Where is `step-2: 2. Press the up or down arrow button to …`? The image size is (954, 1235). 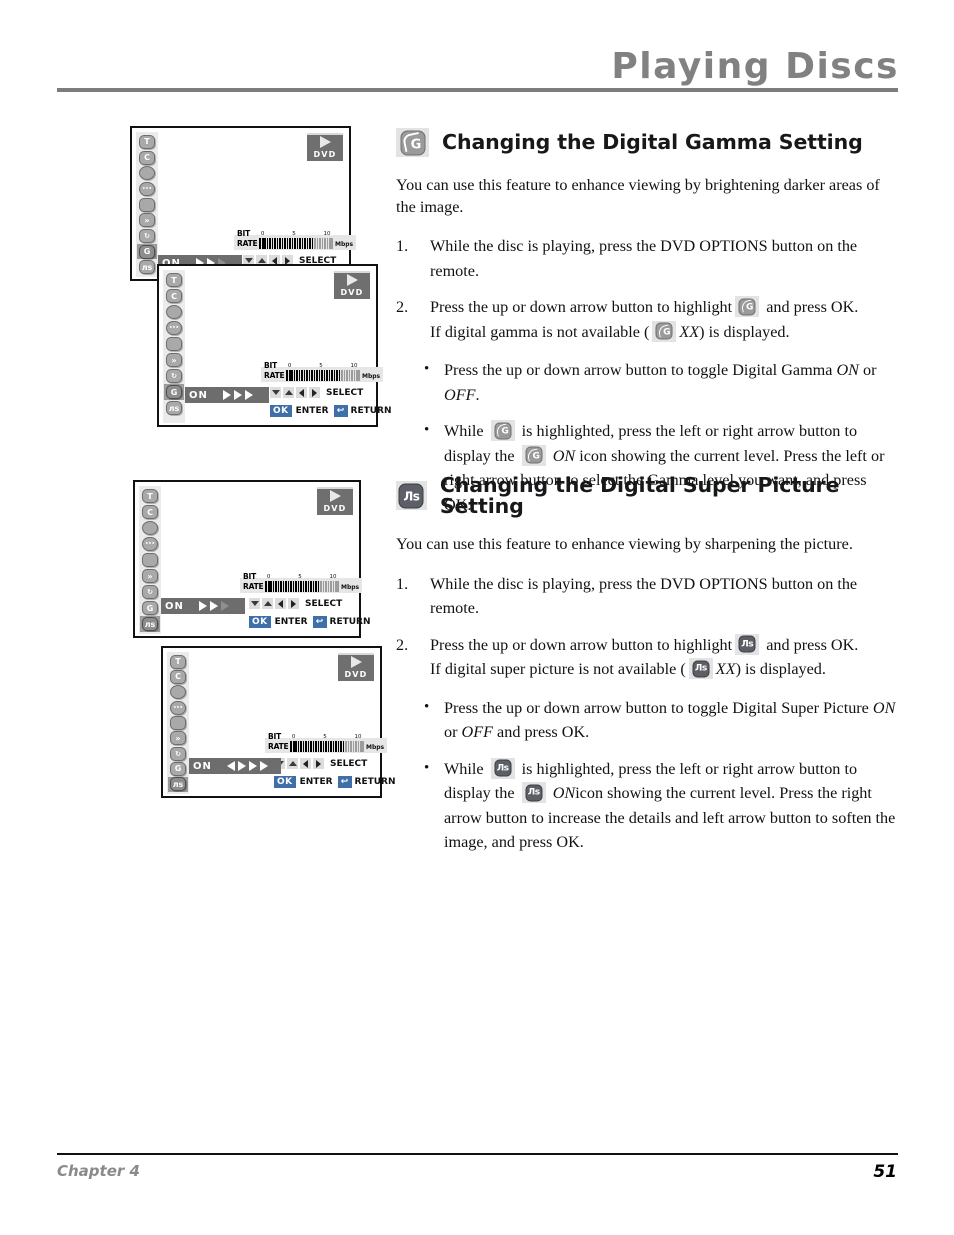 step-2: 2. Press the up or down arrow button to … is located at coordinates (647, 319).